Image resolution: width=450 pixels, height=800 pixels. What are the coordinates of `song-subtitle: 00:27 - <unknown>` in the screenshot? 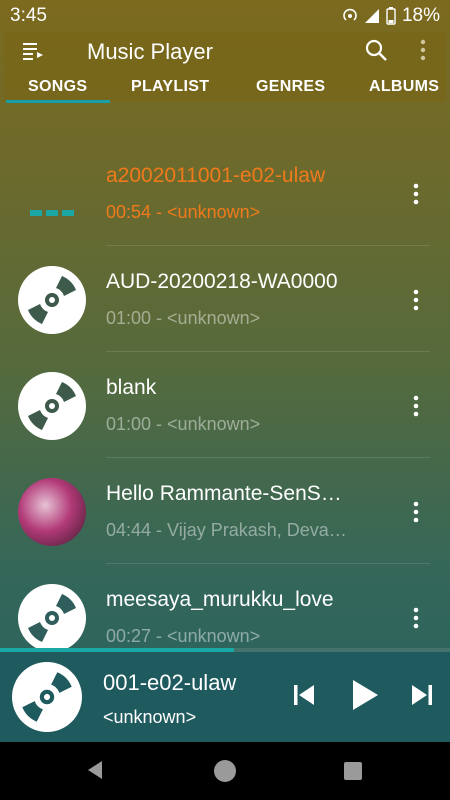 It's located at (183, 636).